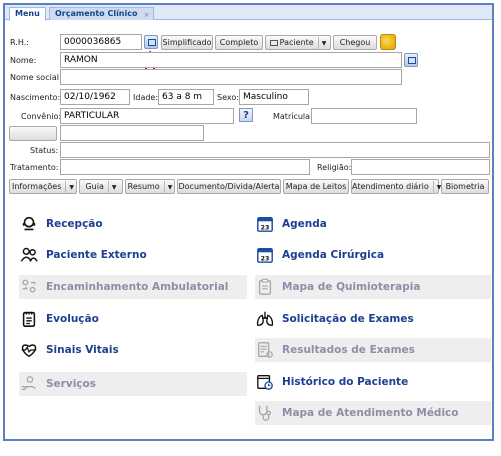  What do you see at coordinates (293, 116) in the screenshot?
I see `matricula-label: Matrícula:` at bounding box center [293, 116].